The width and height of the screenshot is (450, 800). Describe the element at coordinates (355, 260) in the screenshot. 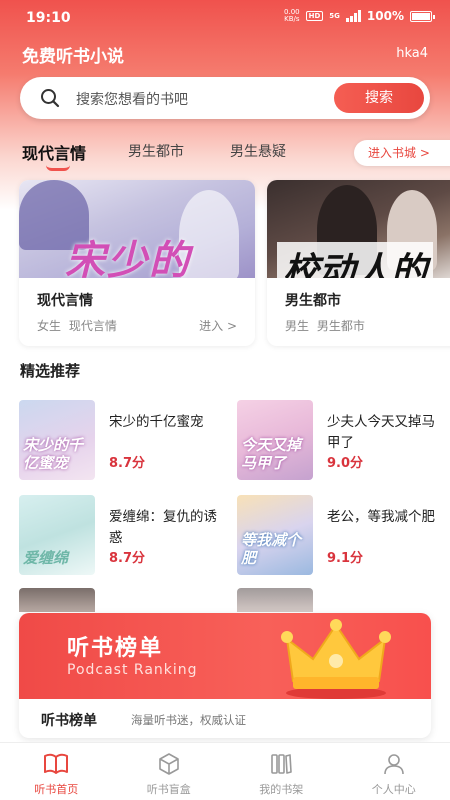

I see `cover-title: 校动人的` at that location.